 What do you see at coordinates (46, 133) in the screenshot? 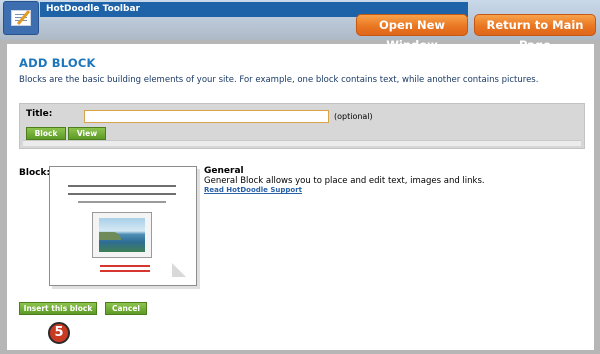
I see `tab-block: Block` at bounding box center [46, 133].